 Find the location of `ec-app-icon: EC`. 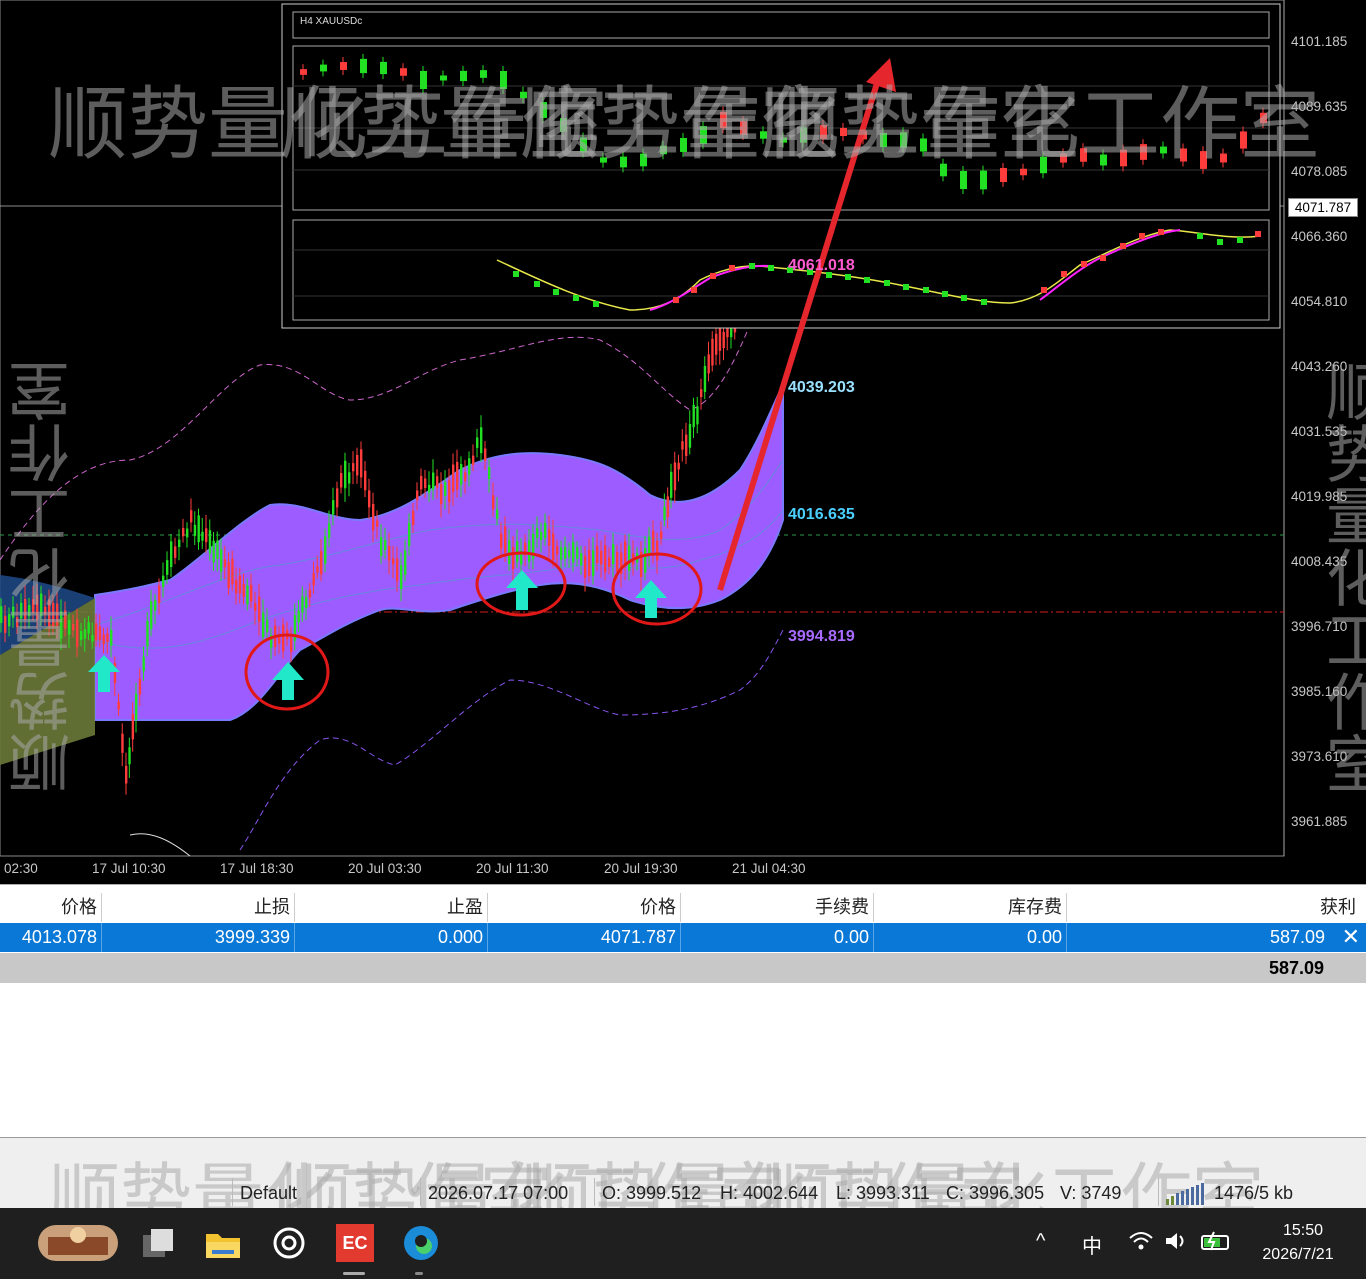

ec-app-icon: EC is located at coordinates (355, 1243).